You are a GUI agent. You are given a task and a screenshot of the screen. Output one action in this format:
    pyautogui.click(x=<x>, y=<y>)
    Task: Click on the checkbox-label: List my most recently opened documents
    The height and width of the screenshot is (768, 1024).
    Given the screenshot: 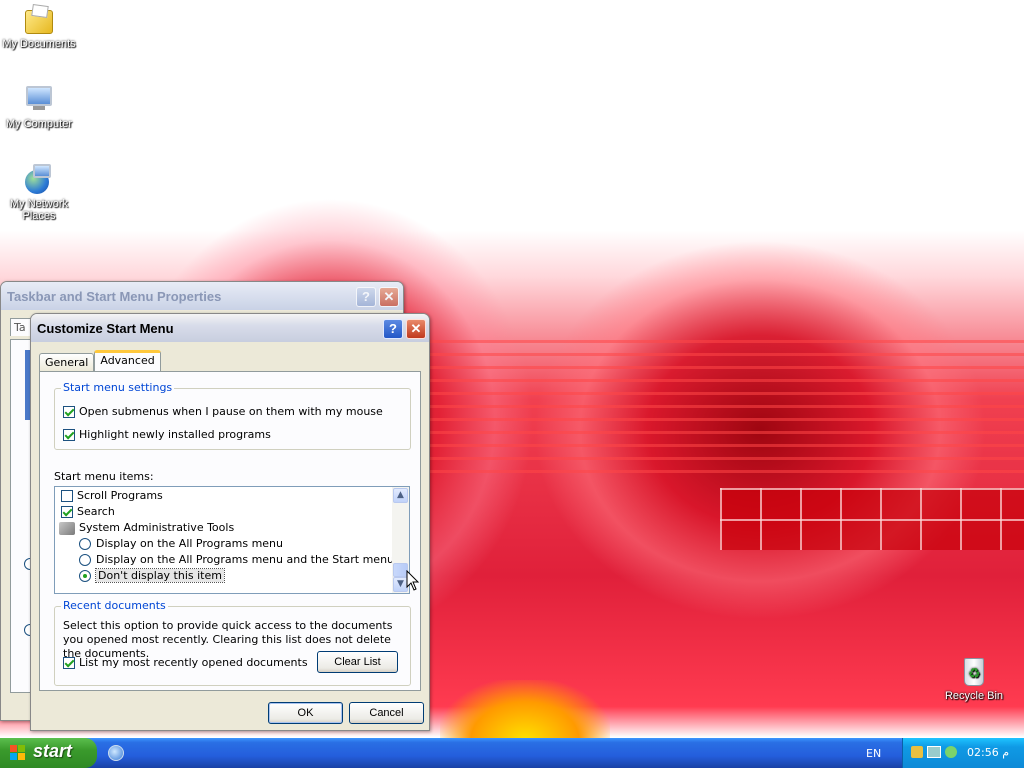 What is the action you would take?
    pyautogui.click(x=193, y=662)
    